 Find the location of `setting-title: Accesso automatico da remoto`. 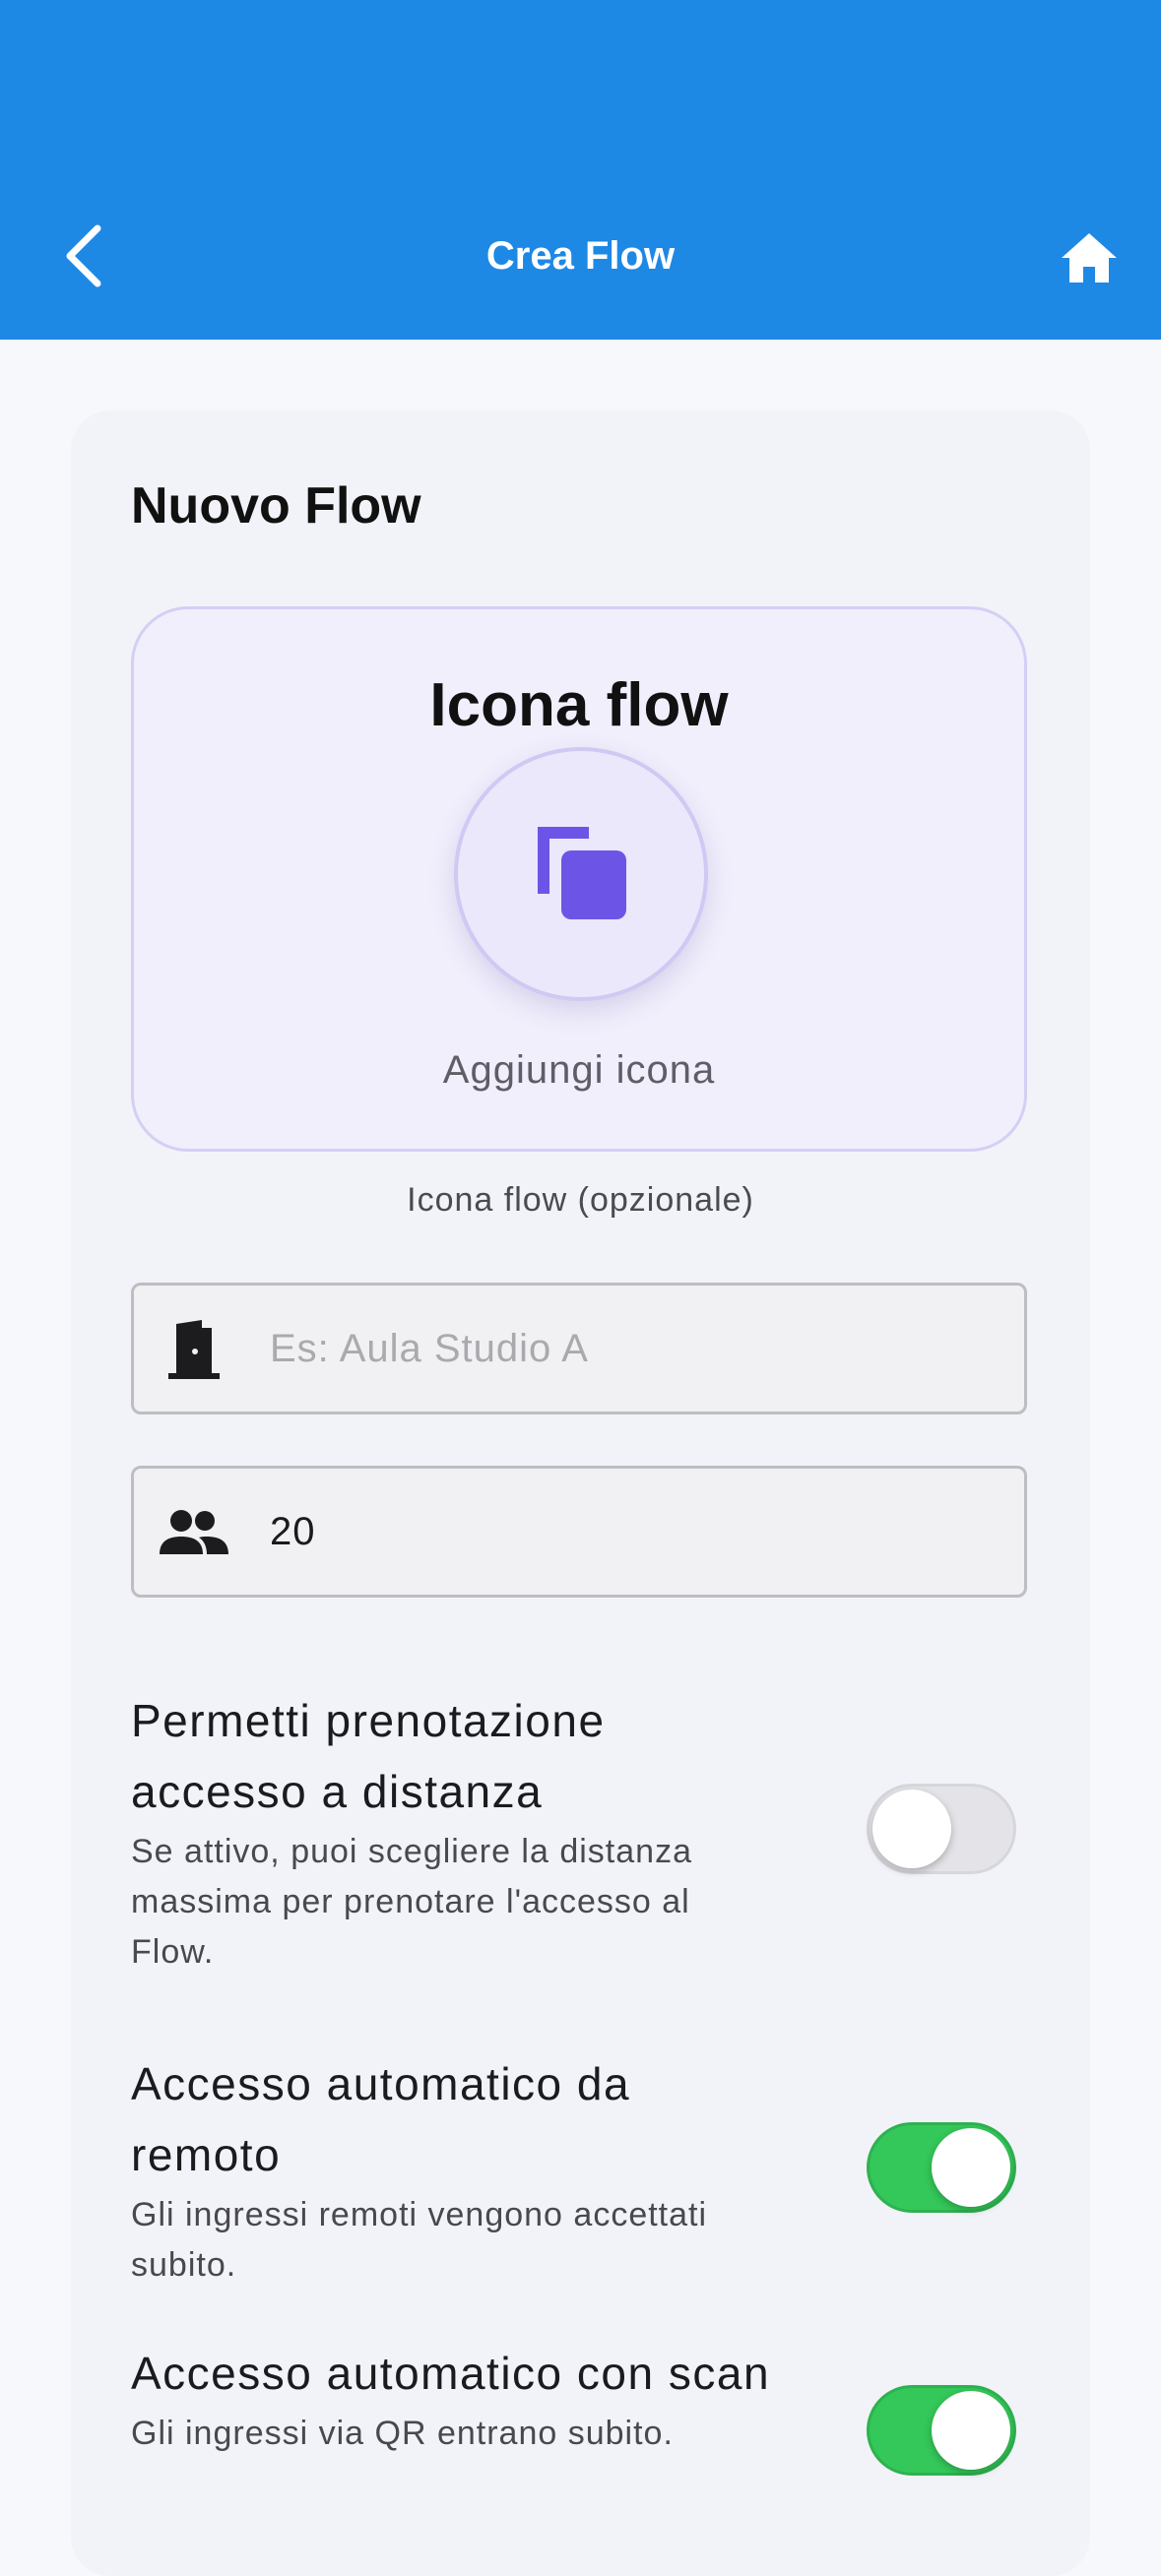

setting-title: Accesso automatico da remoto is located at coordinates (381, 2119).